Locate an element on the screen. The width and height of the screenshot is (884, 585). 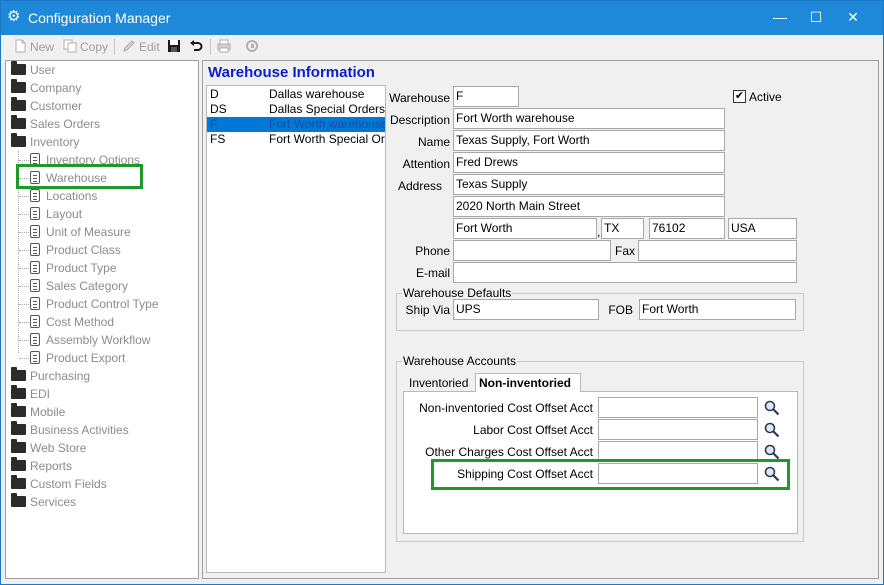
tree-item-layout: Layout is located at coordinates (50, 214).